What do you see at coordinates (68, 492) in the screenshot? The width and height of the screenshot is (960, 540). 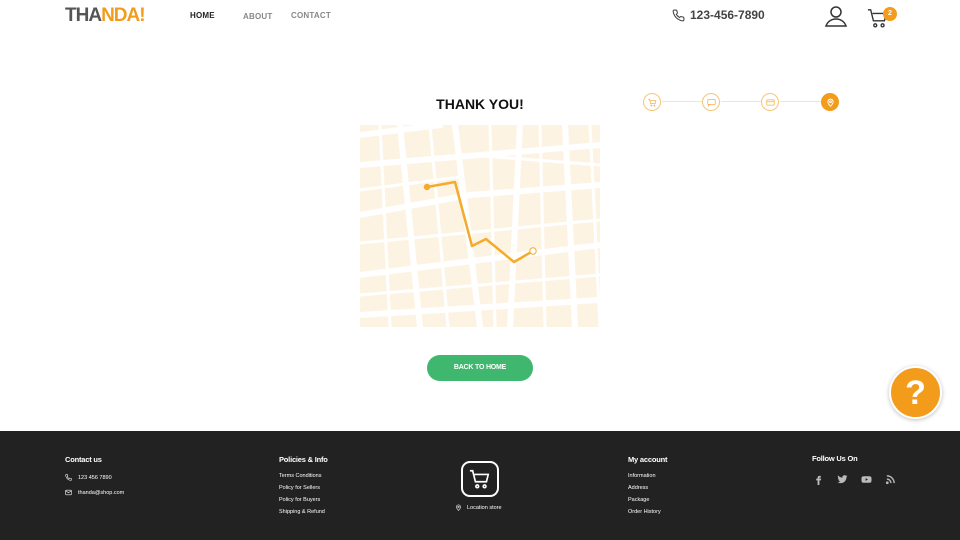 I see `mail-icon` at bounding box center [68, 492].